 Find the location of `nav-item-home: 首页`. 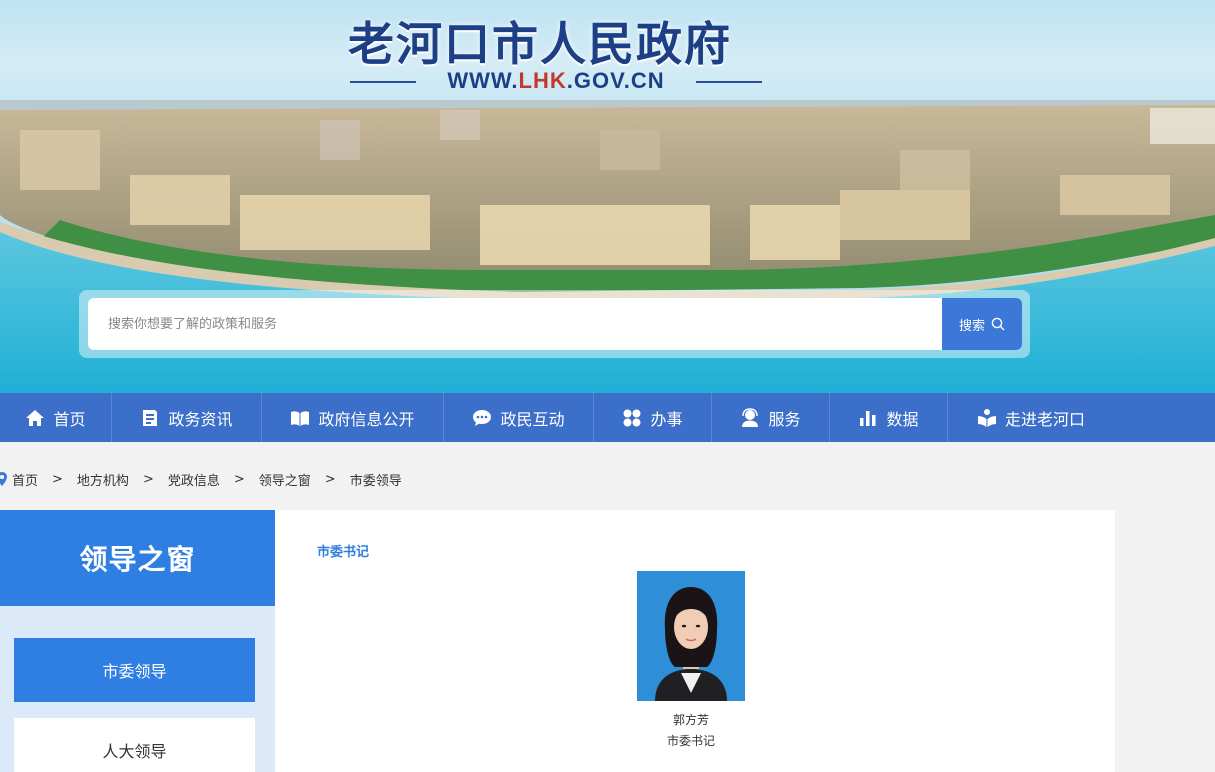

nav-item-home: 首页 is located at coordinates (56, 417).